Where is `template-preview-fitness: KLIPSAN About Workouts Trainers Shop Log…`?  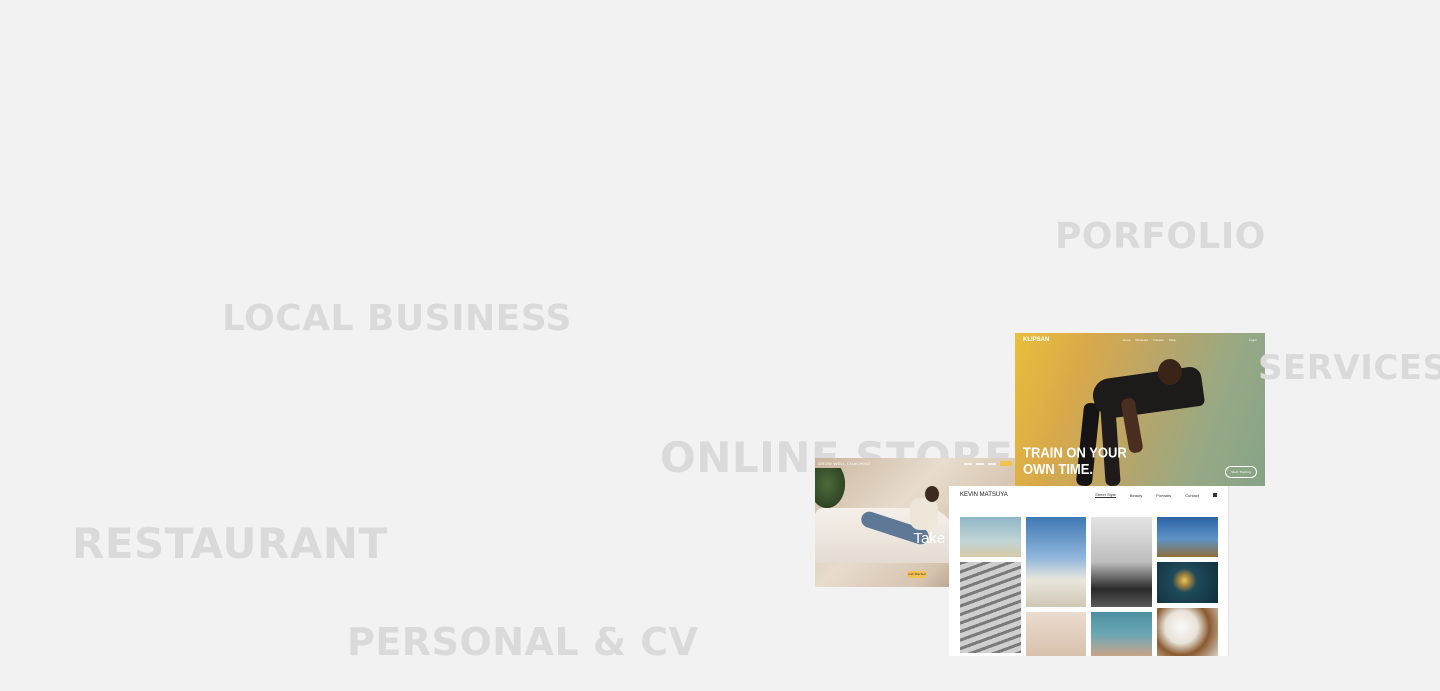 template-preview-fitness: KLIPSAN About Workouts Trainers Shop Log… is located at coordinates (1140, 409).